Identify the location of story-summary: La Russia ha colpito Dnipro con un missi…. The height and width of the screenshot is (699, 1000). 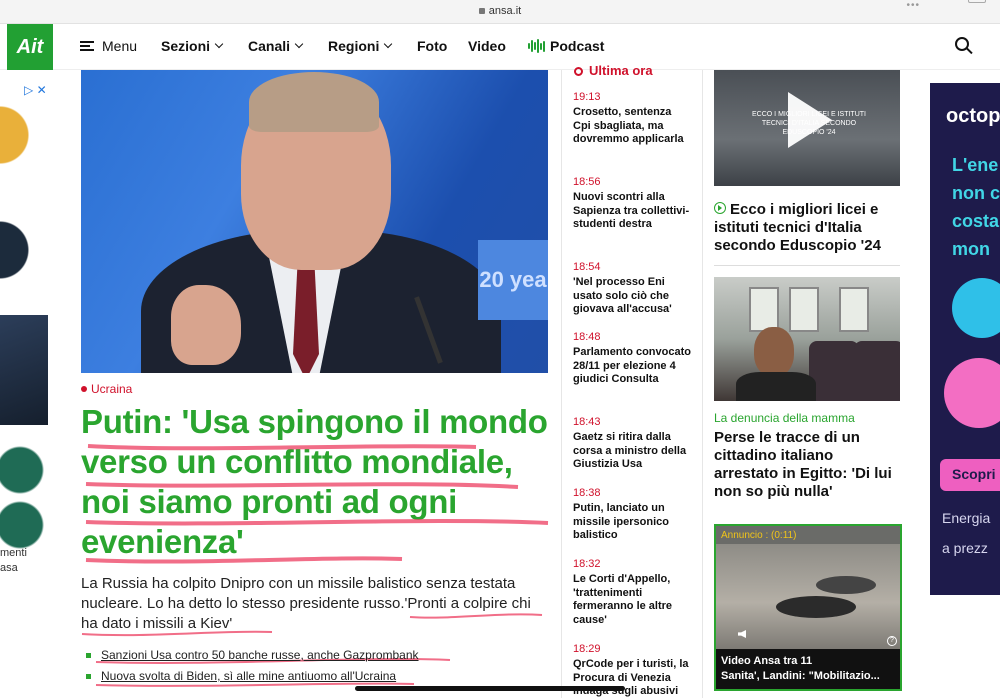
(306, 603).